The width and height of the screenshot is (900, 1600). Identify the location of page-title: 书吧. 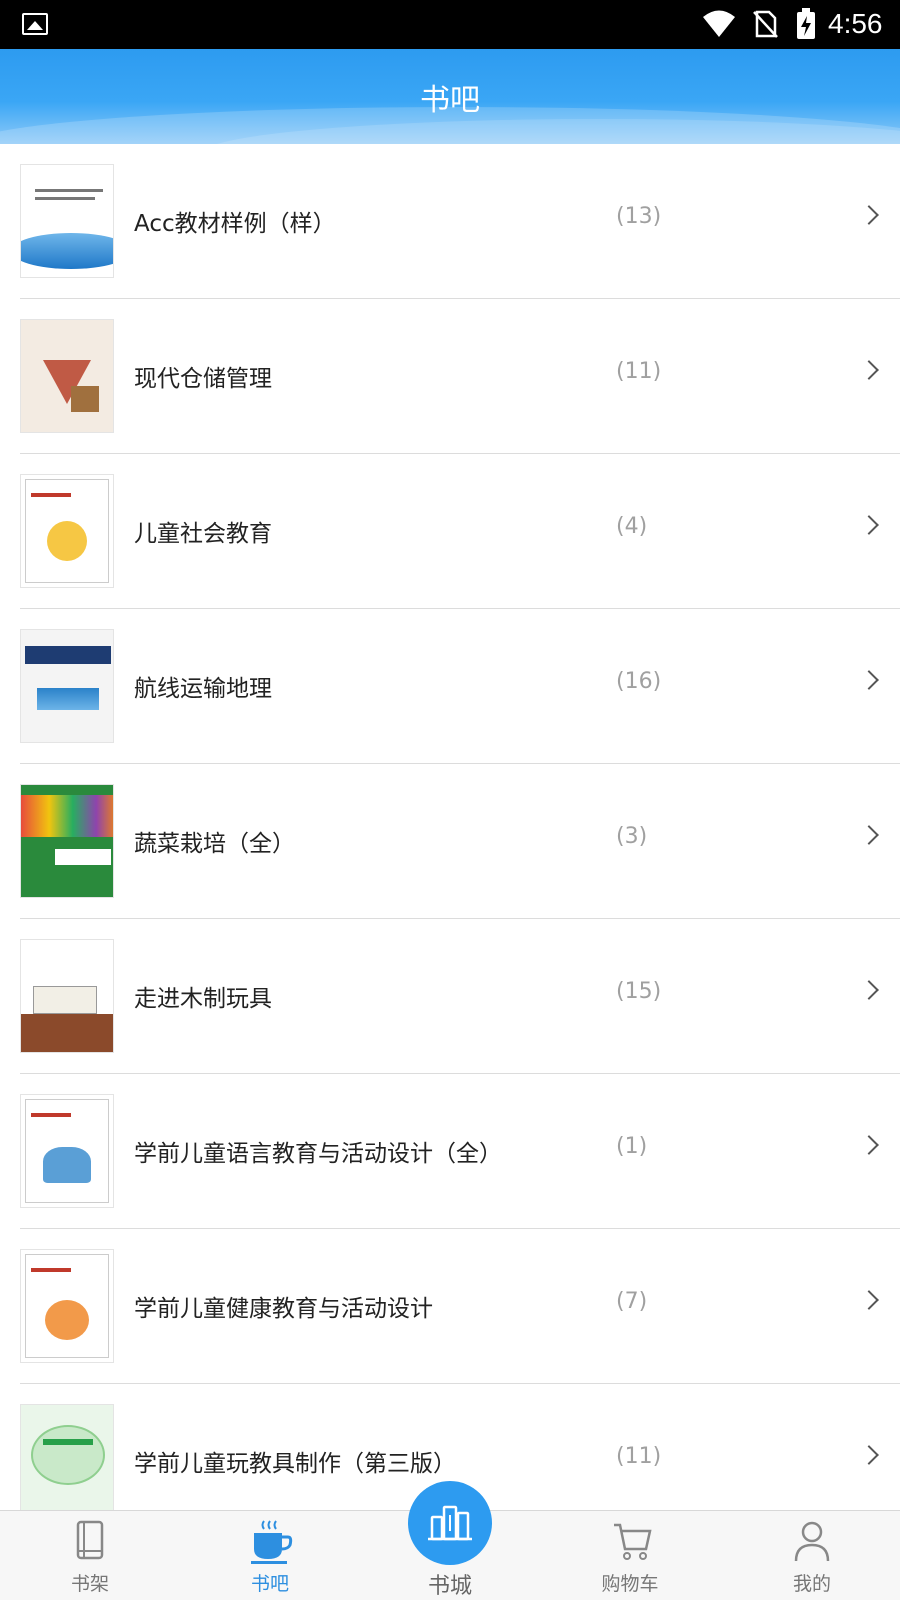
(450, 100).